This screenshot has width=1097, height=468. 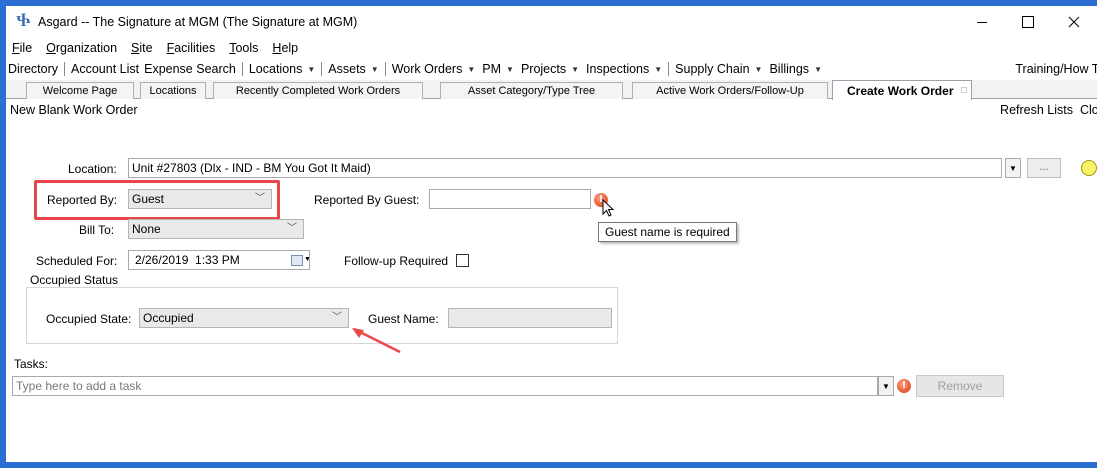 I want to click on occupied-state-label: Occupied State:, so click(x=89, y=319).